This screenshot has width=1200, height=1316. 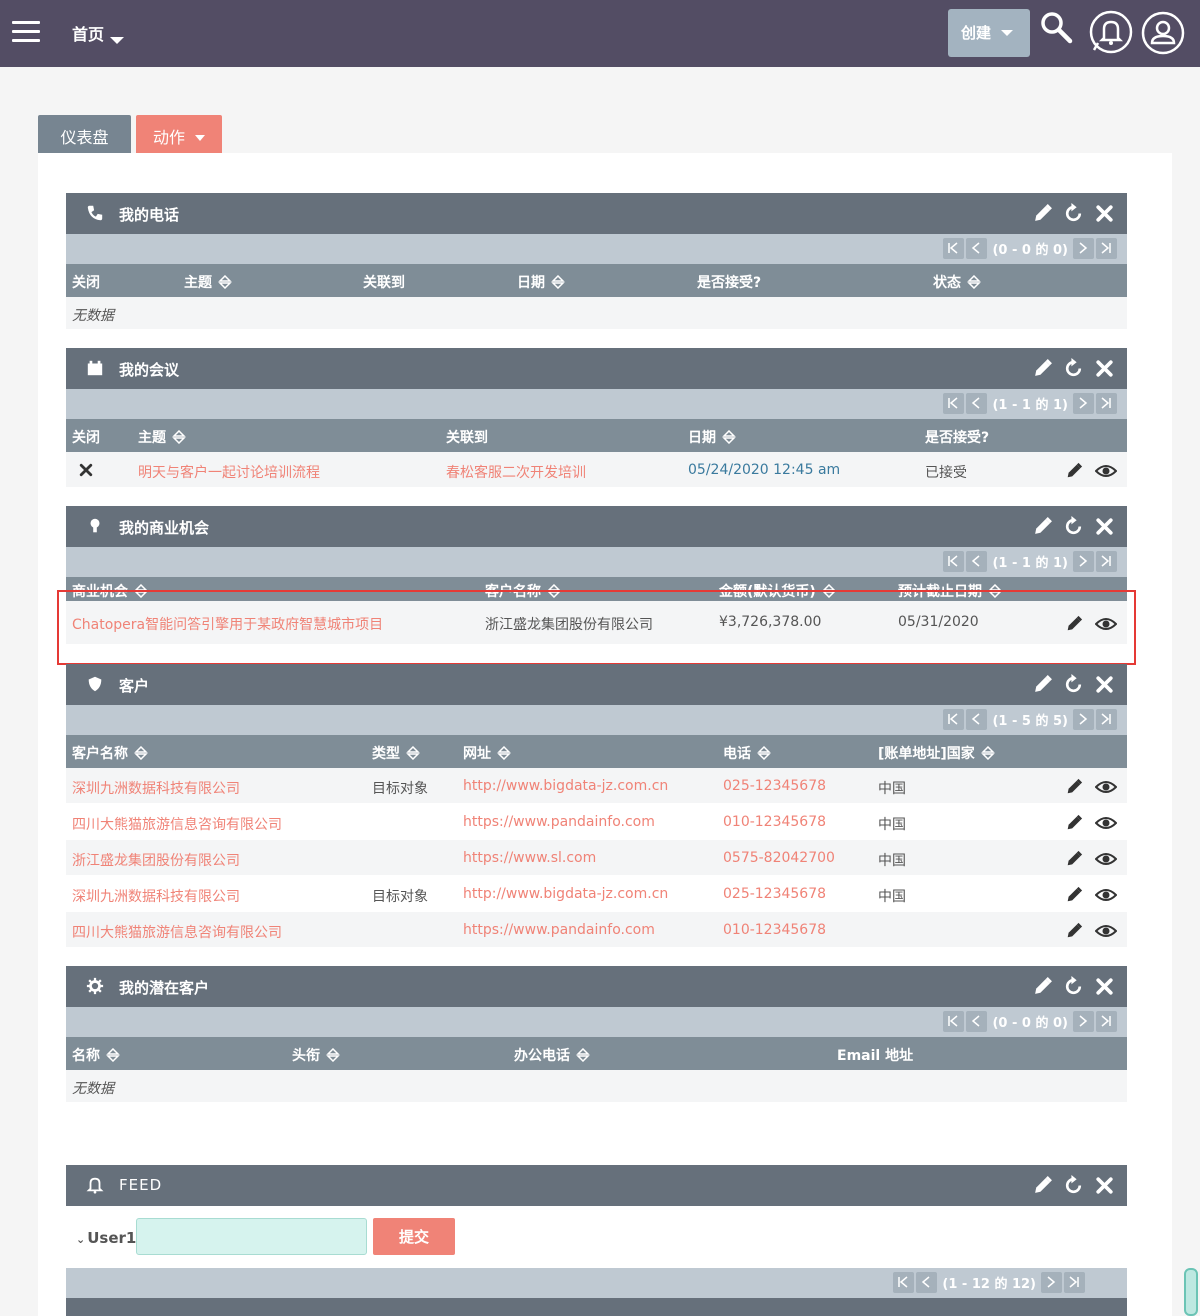 What do you see at coordinates (414, 1236) in the screenshot?
I see `submit-button: 提交` at bounding box center [414, 1236].